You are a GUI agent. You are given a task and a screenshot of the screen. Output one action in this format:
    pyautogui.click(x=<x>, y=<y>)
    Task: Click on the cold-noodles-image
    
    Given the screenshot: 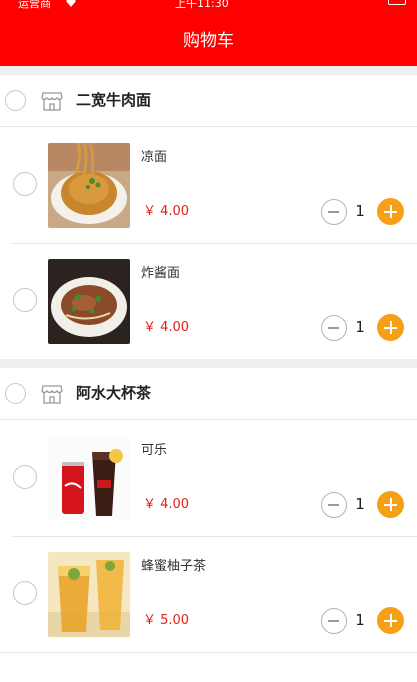 What is the action you would take?
    pyautogui.click(x=89, y=185)
    